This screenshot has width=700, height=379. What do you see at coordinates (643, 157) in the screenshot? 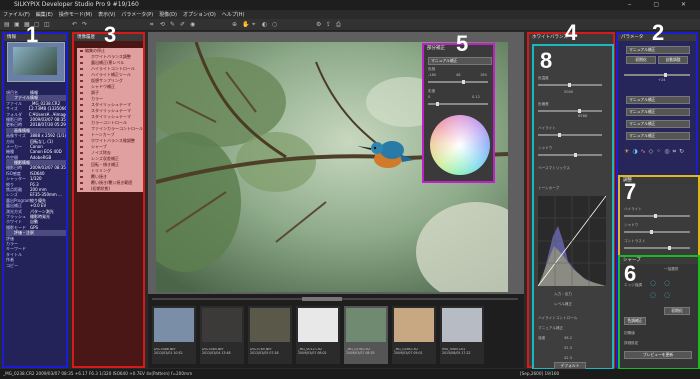
I see `curve-icon: ∿` at bounding box center [643, 157].